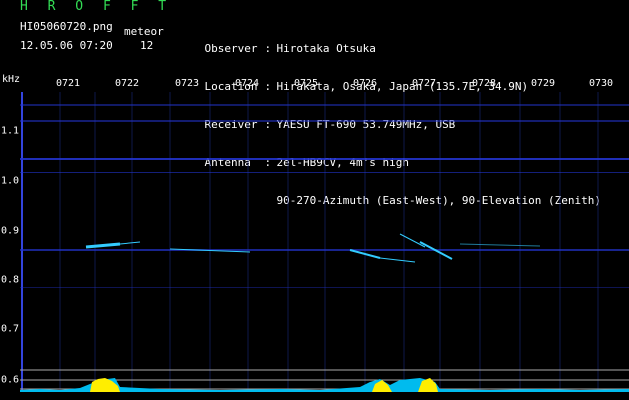  I want to click on time-label: 0727, so click(424, 83).